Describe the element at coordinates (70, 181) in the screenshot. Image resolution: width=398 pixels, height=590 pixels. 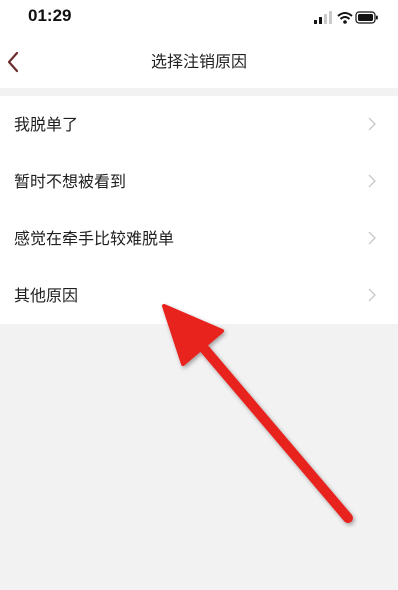
I see `reason-label: 暂时不想被看到` at that location.